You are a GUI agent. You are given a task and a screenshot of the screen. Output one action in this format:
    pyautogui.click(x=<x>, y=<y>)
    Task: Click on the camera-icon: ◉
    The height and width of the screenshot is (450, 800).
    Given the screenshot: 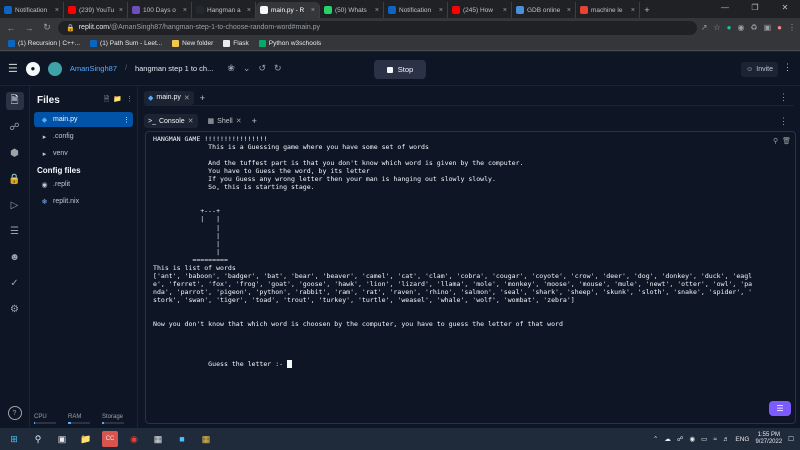 What is the action you would take?
    pyautogui.click(x=692, y=439)
    